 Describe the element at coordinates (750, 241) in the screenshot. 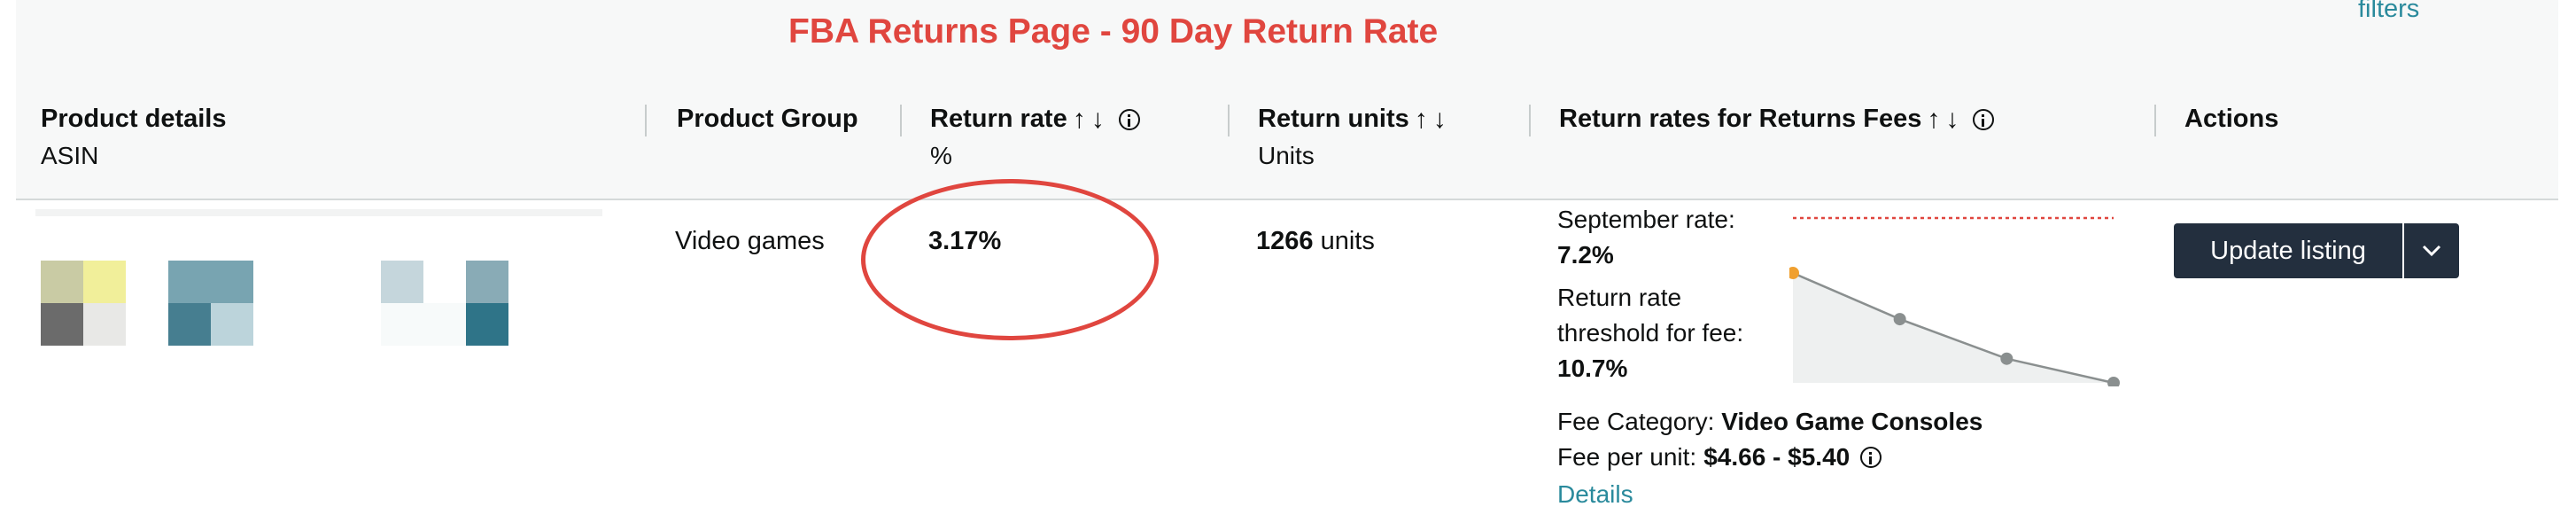

I see `product-group-cell: Video games` at that location.